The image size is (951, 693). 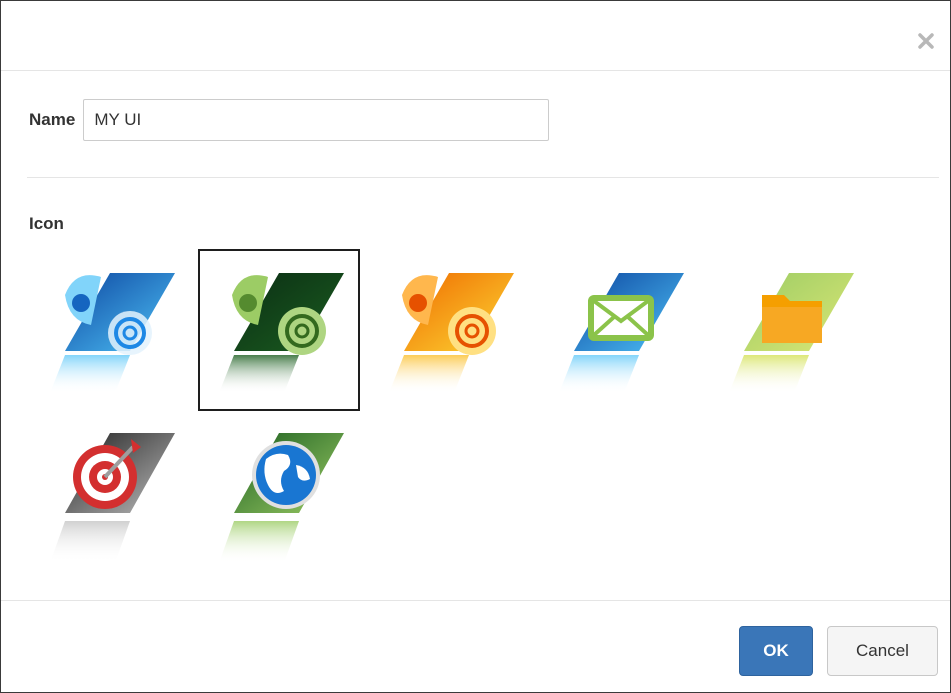 I want to click on close-button, so click(x=926, y=41).